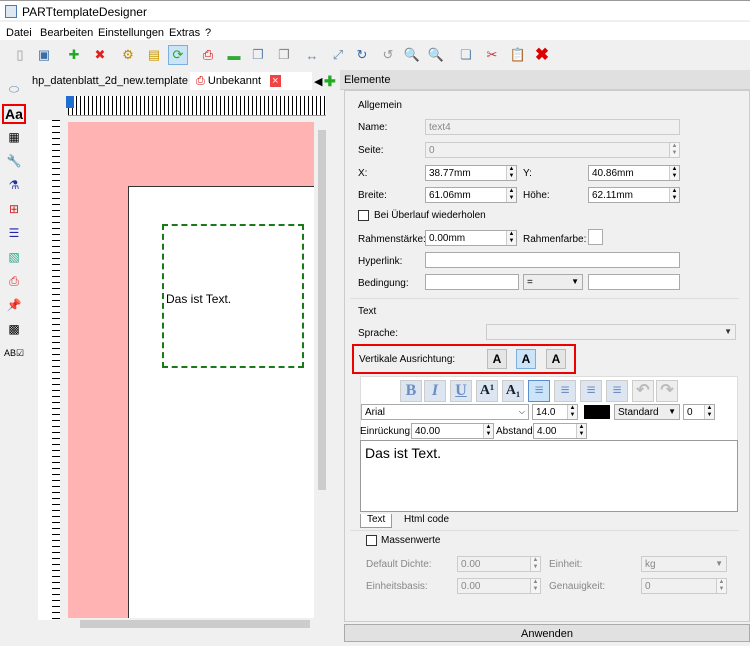 This screenshot has height=646, width=750. I want to click on align-left-icon: ≡, so click(539, 391).